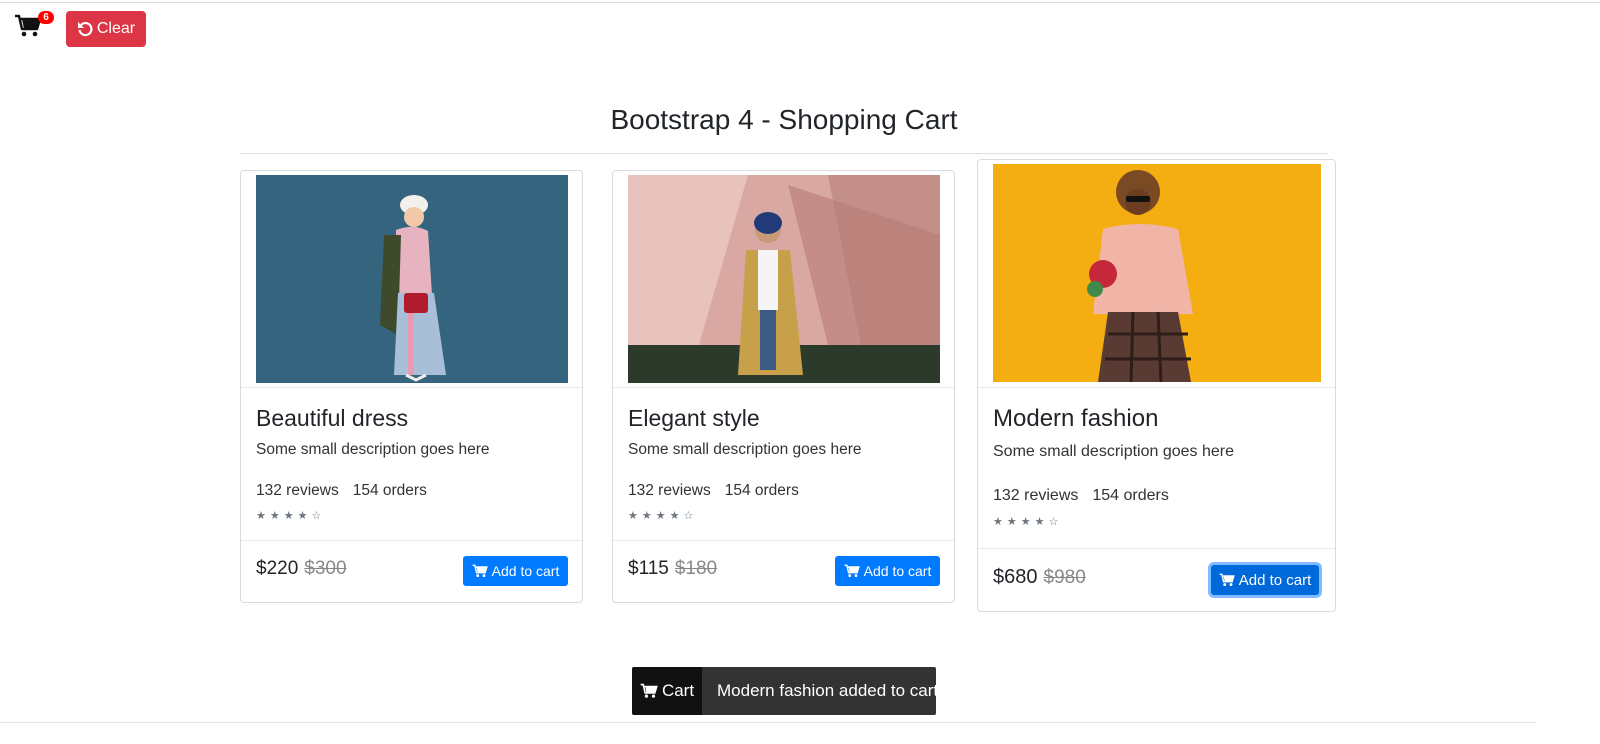  What do you see at coordinates (34, 26) in the screenshot?
I see `cart-button: 6` at bounding box center [34, 26].